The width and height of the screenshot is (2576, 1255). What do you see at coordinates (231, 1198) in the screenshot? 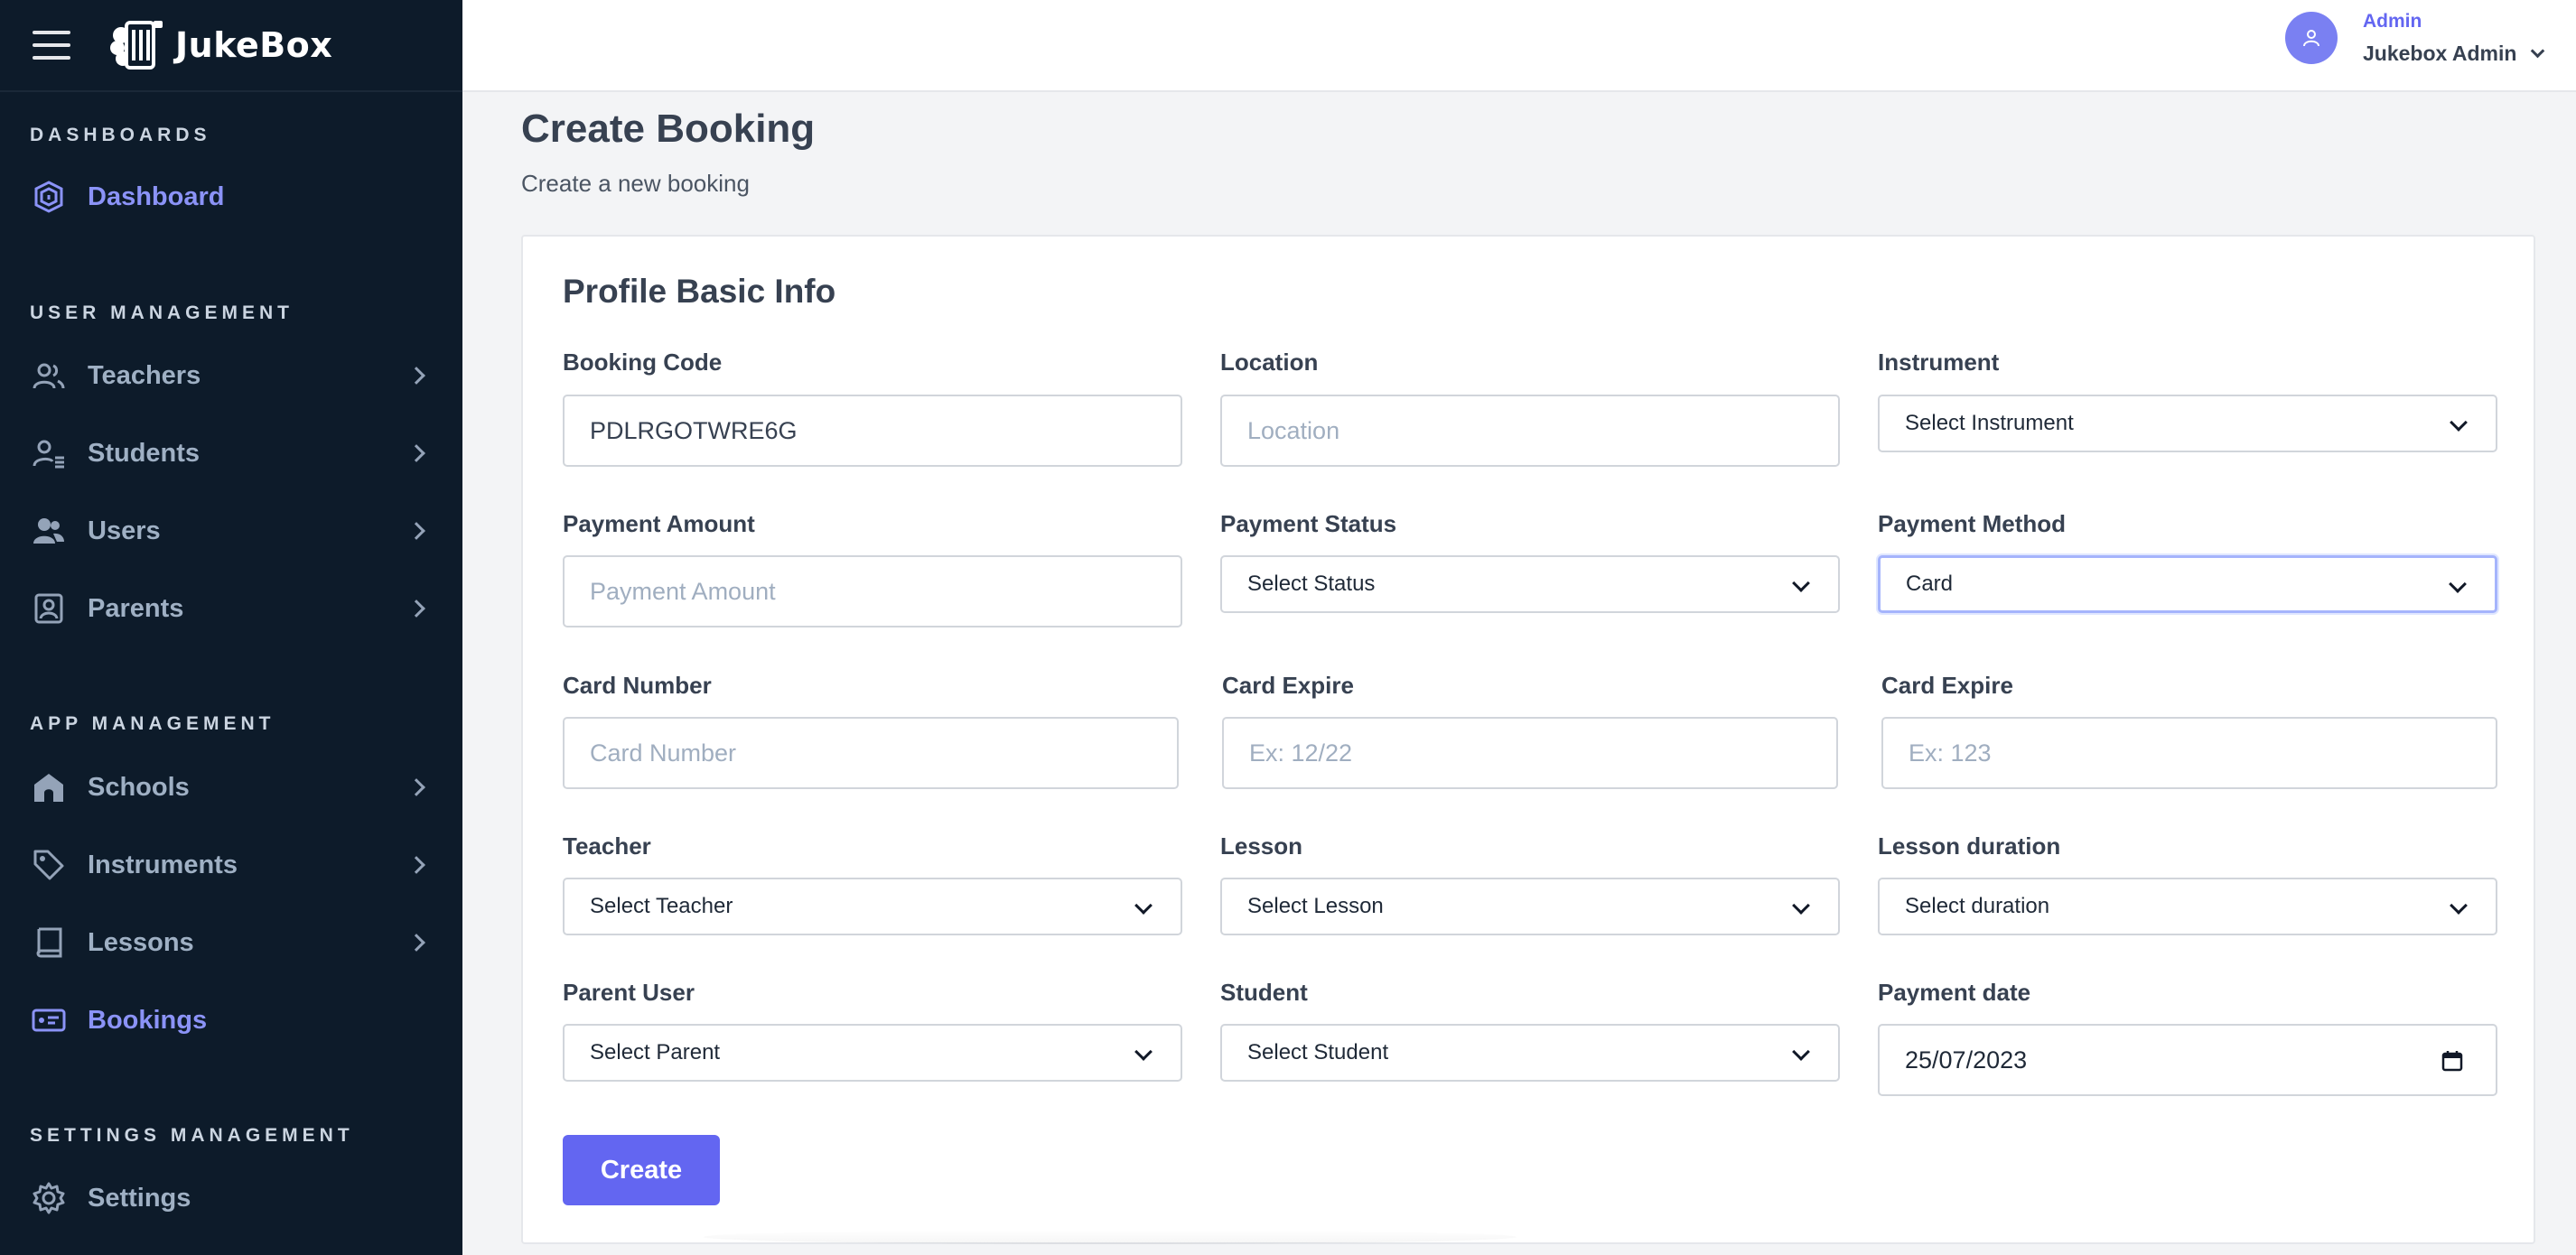
I see `sidebar-item-settings: Settings` at bounding box center [231, 1198].